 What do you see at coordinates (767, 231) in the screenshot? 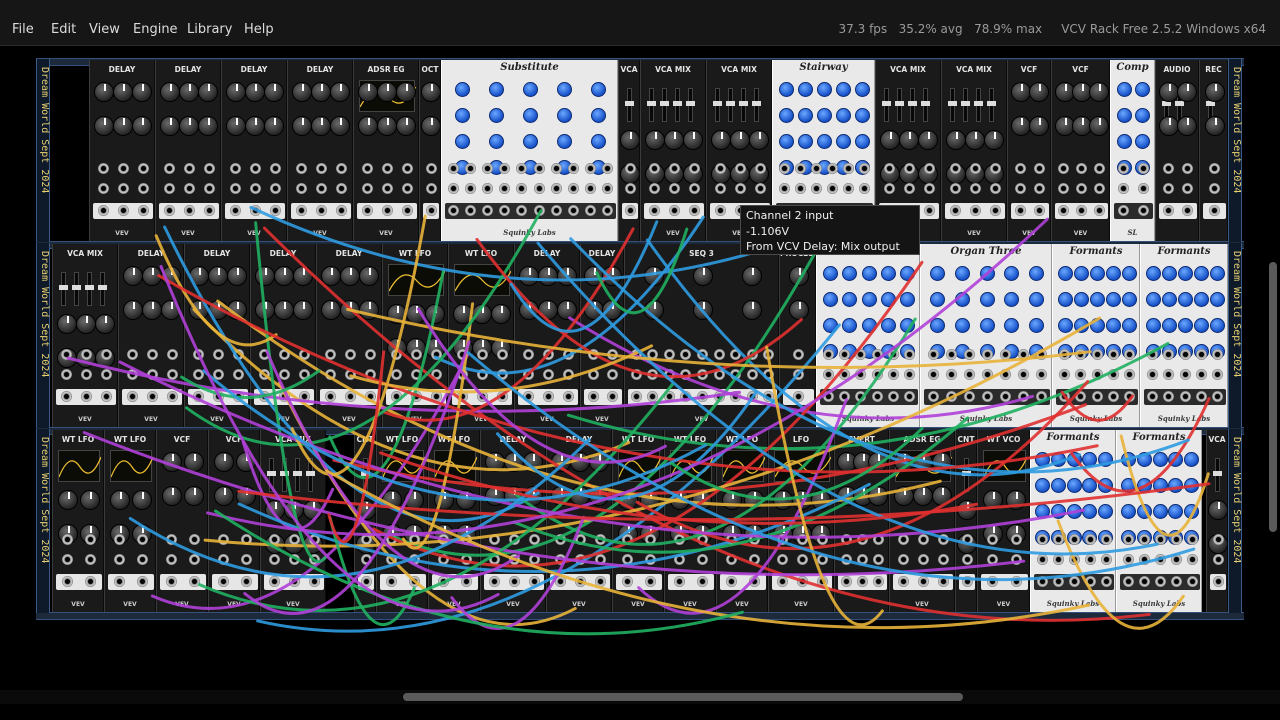
I see `tooltip-voltage: -1.106V` at bounding box center [767, 231].